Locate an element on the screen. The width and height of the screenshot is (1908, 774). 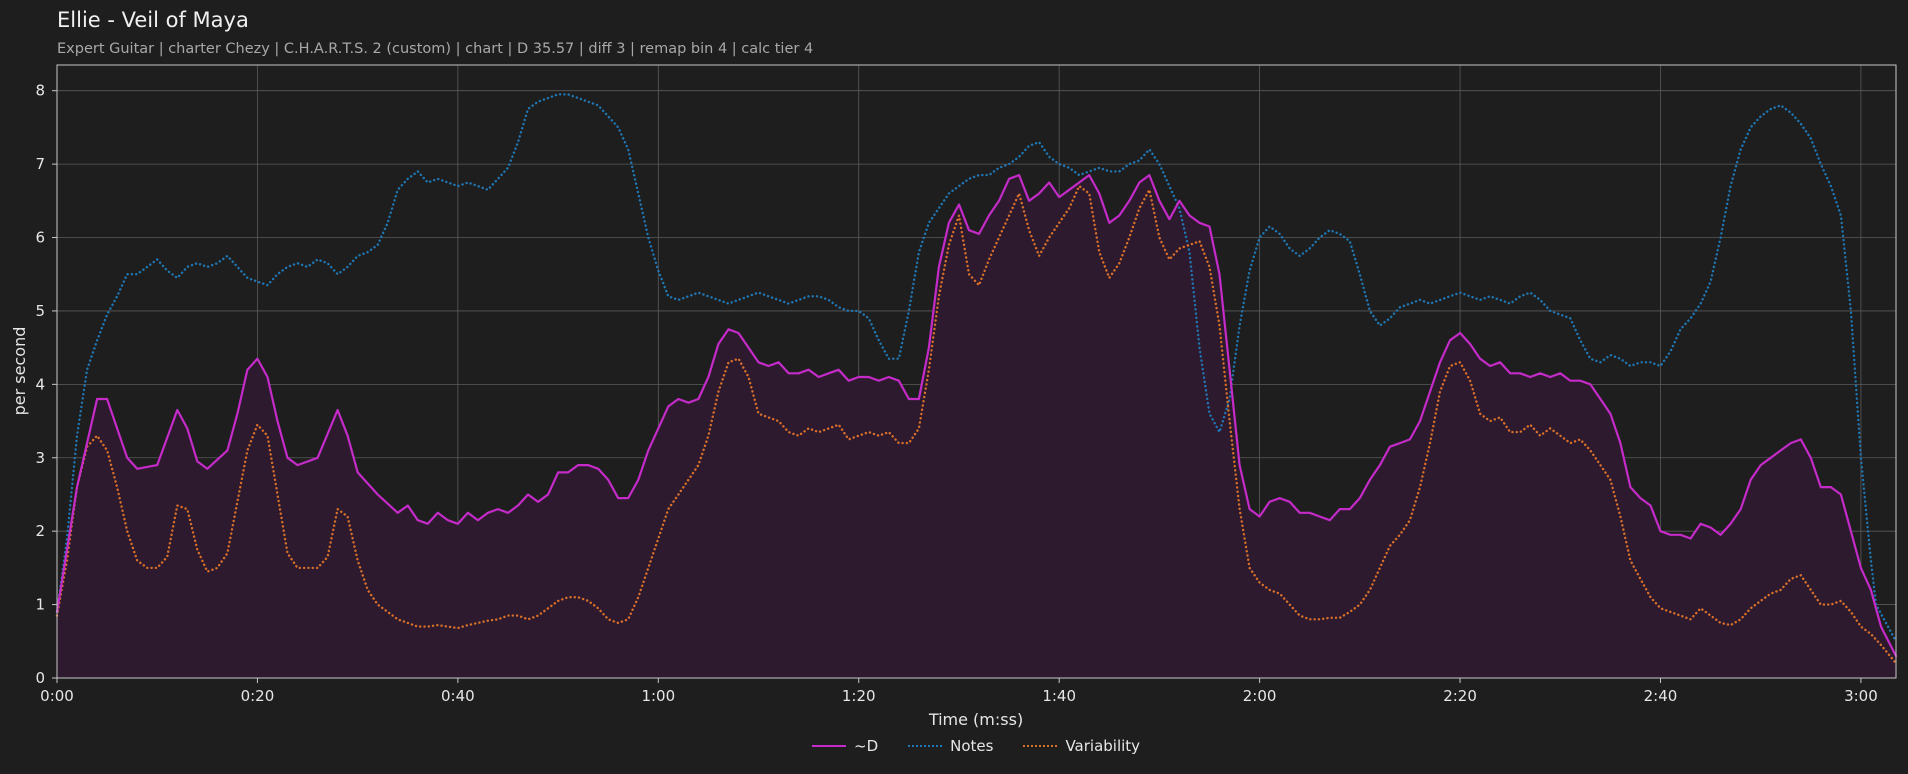
y-tick-label: 1 is located at coordinates (40, 605).